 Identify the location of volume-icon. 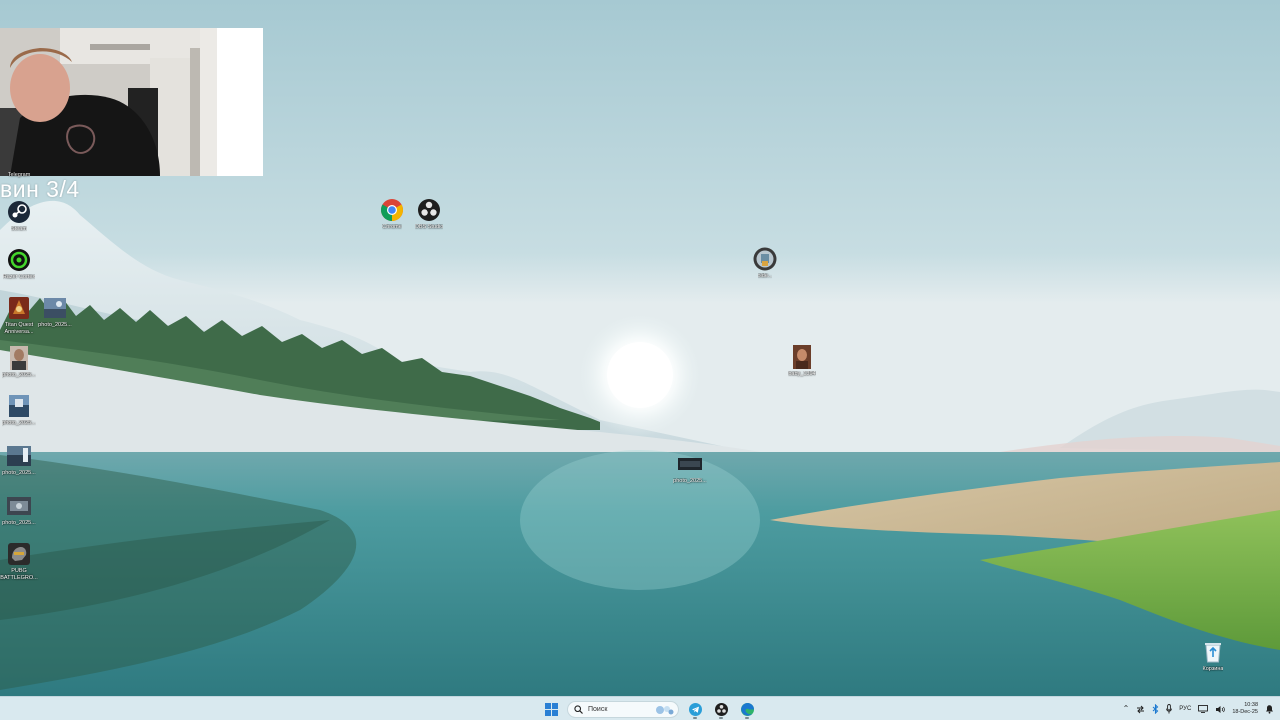
(1220, 709).